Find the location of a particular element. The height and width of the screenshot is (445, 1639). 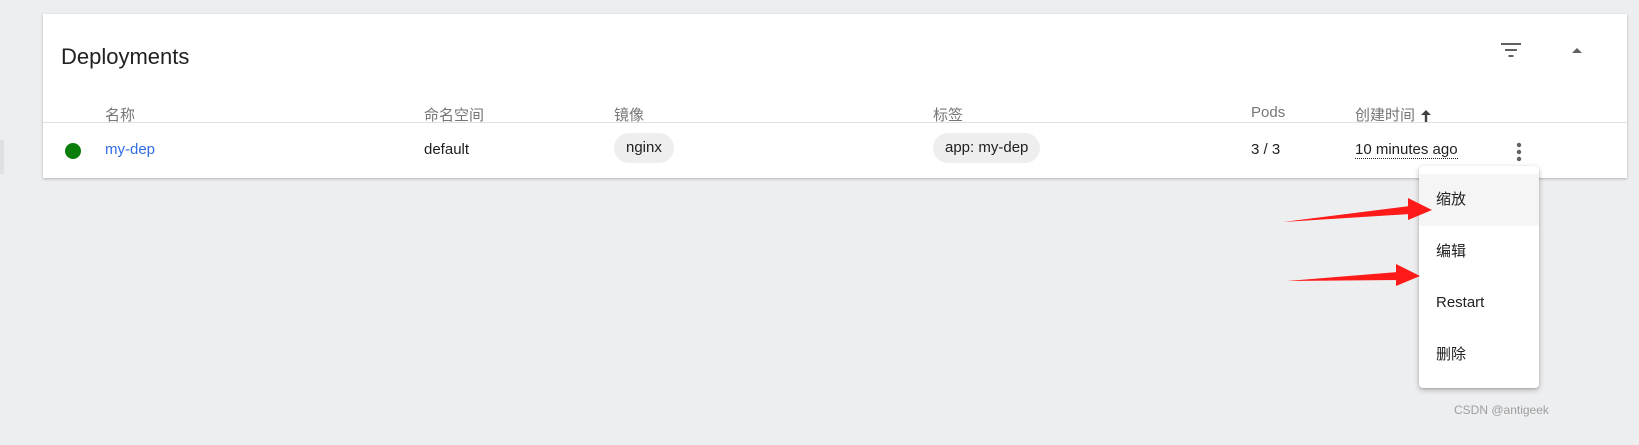

column-header-pods: Pods is located at coordinates (1268, 112).